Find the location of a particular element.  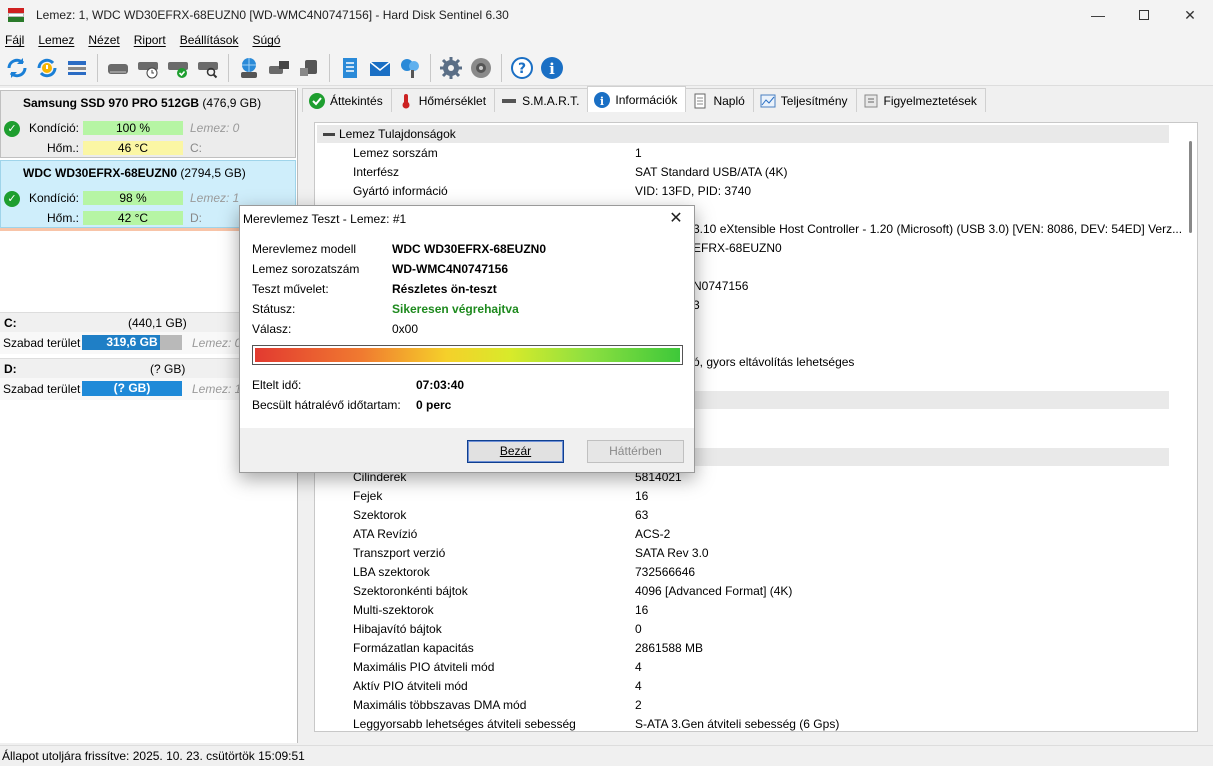

volume-name: D: is located at coordinates (10, 369).